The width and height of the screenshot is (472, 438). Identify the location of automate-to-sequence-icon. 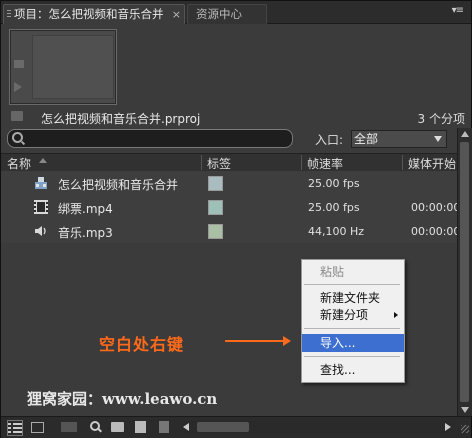
(69, 427).